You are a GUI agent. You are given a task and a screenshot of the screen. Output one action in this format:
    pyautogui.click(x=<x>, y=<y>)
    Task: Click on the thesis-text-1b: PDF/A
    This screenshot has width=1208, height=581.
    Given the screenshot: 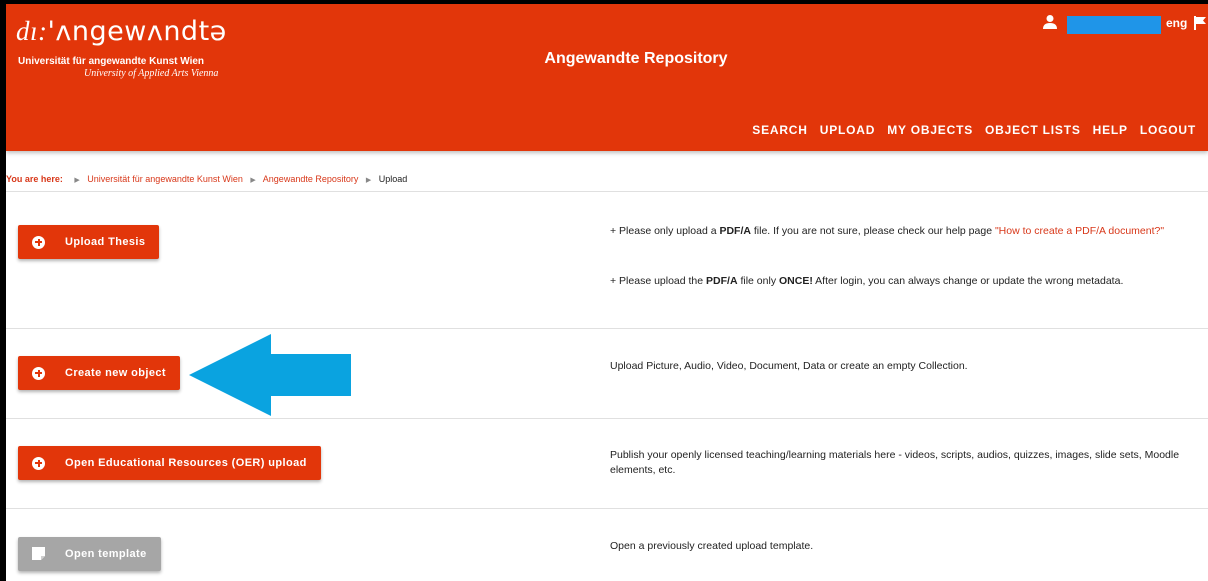 What is the action you would take?
    pyautogui.click(x=735, y=231)
    